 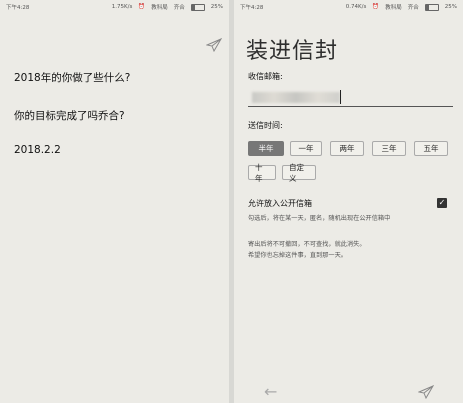 What do you see at coordinates (299, 173) in the screenshot?
I see `option-custom: 自定义` at bounding box center [299, 173].